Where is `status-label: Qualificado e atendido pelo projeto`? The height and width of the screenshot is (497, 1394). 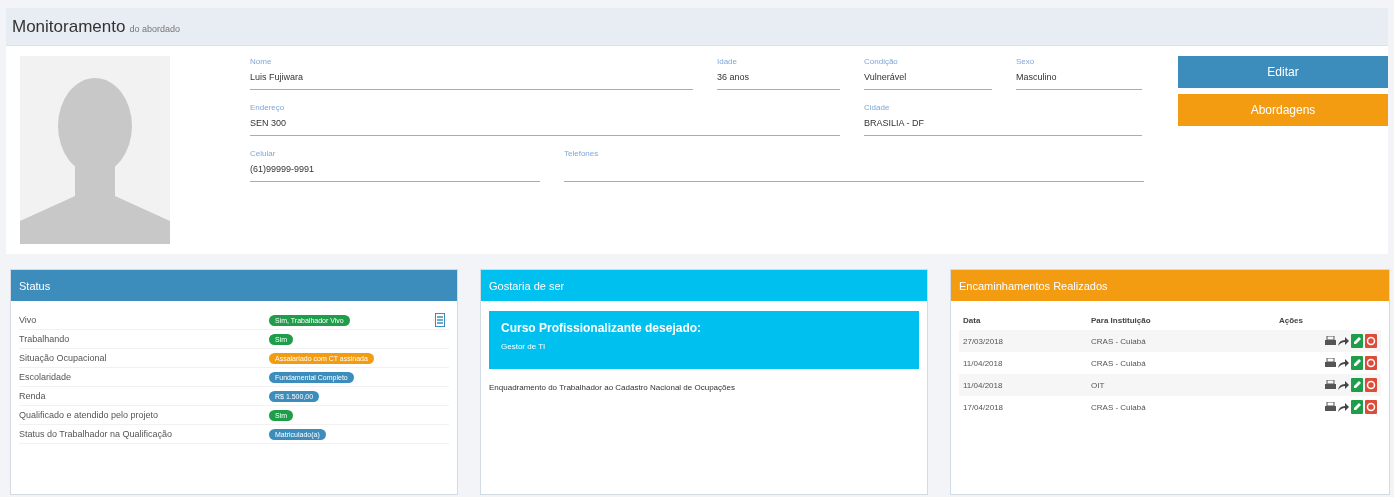 status-label: Qualificado e atendido pelo projeto is located at coordinates (89, 415).